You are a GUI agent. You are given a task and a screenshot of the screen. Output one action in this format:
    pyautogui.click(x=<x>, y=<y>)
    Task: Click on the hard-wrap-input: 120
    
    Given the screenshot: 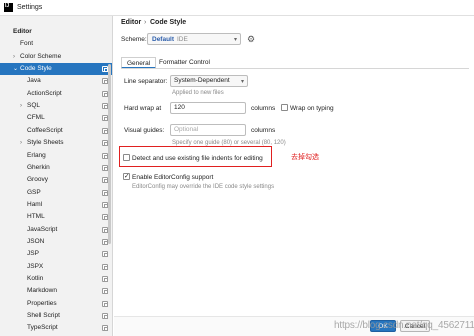 What is the action you would take?
    pyautogui.click(x=208, y=108)
    